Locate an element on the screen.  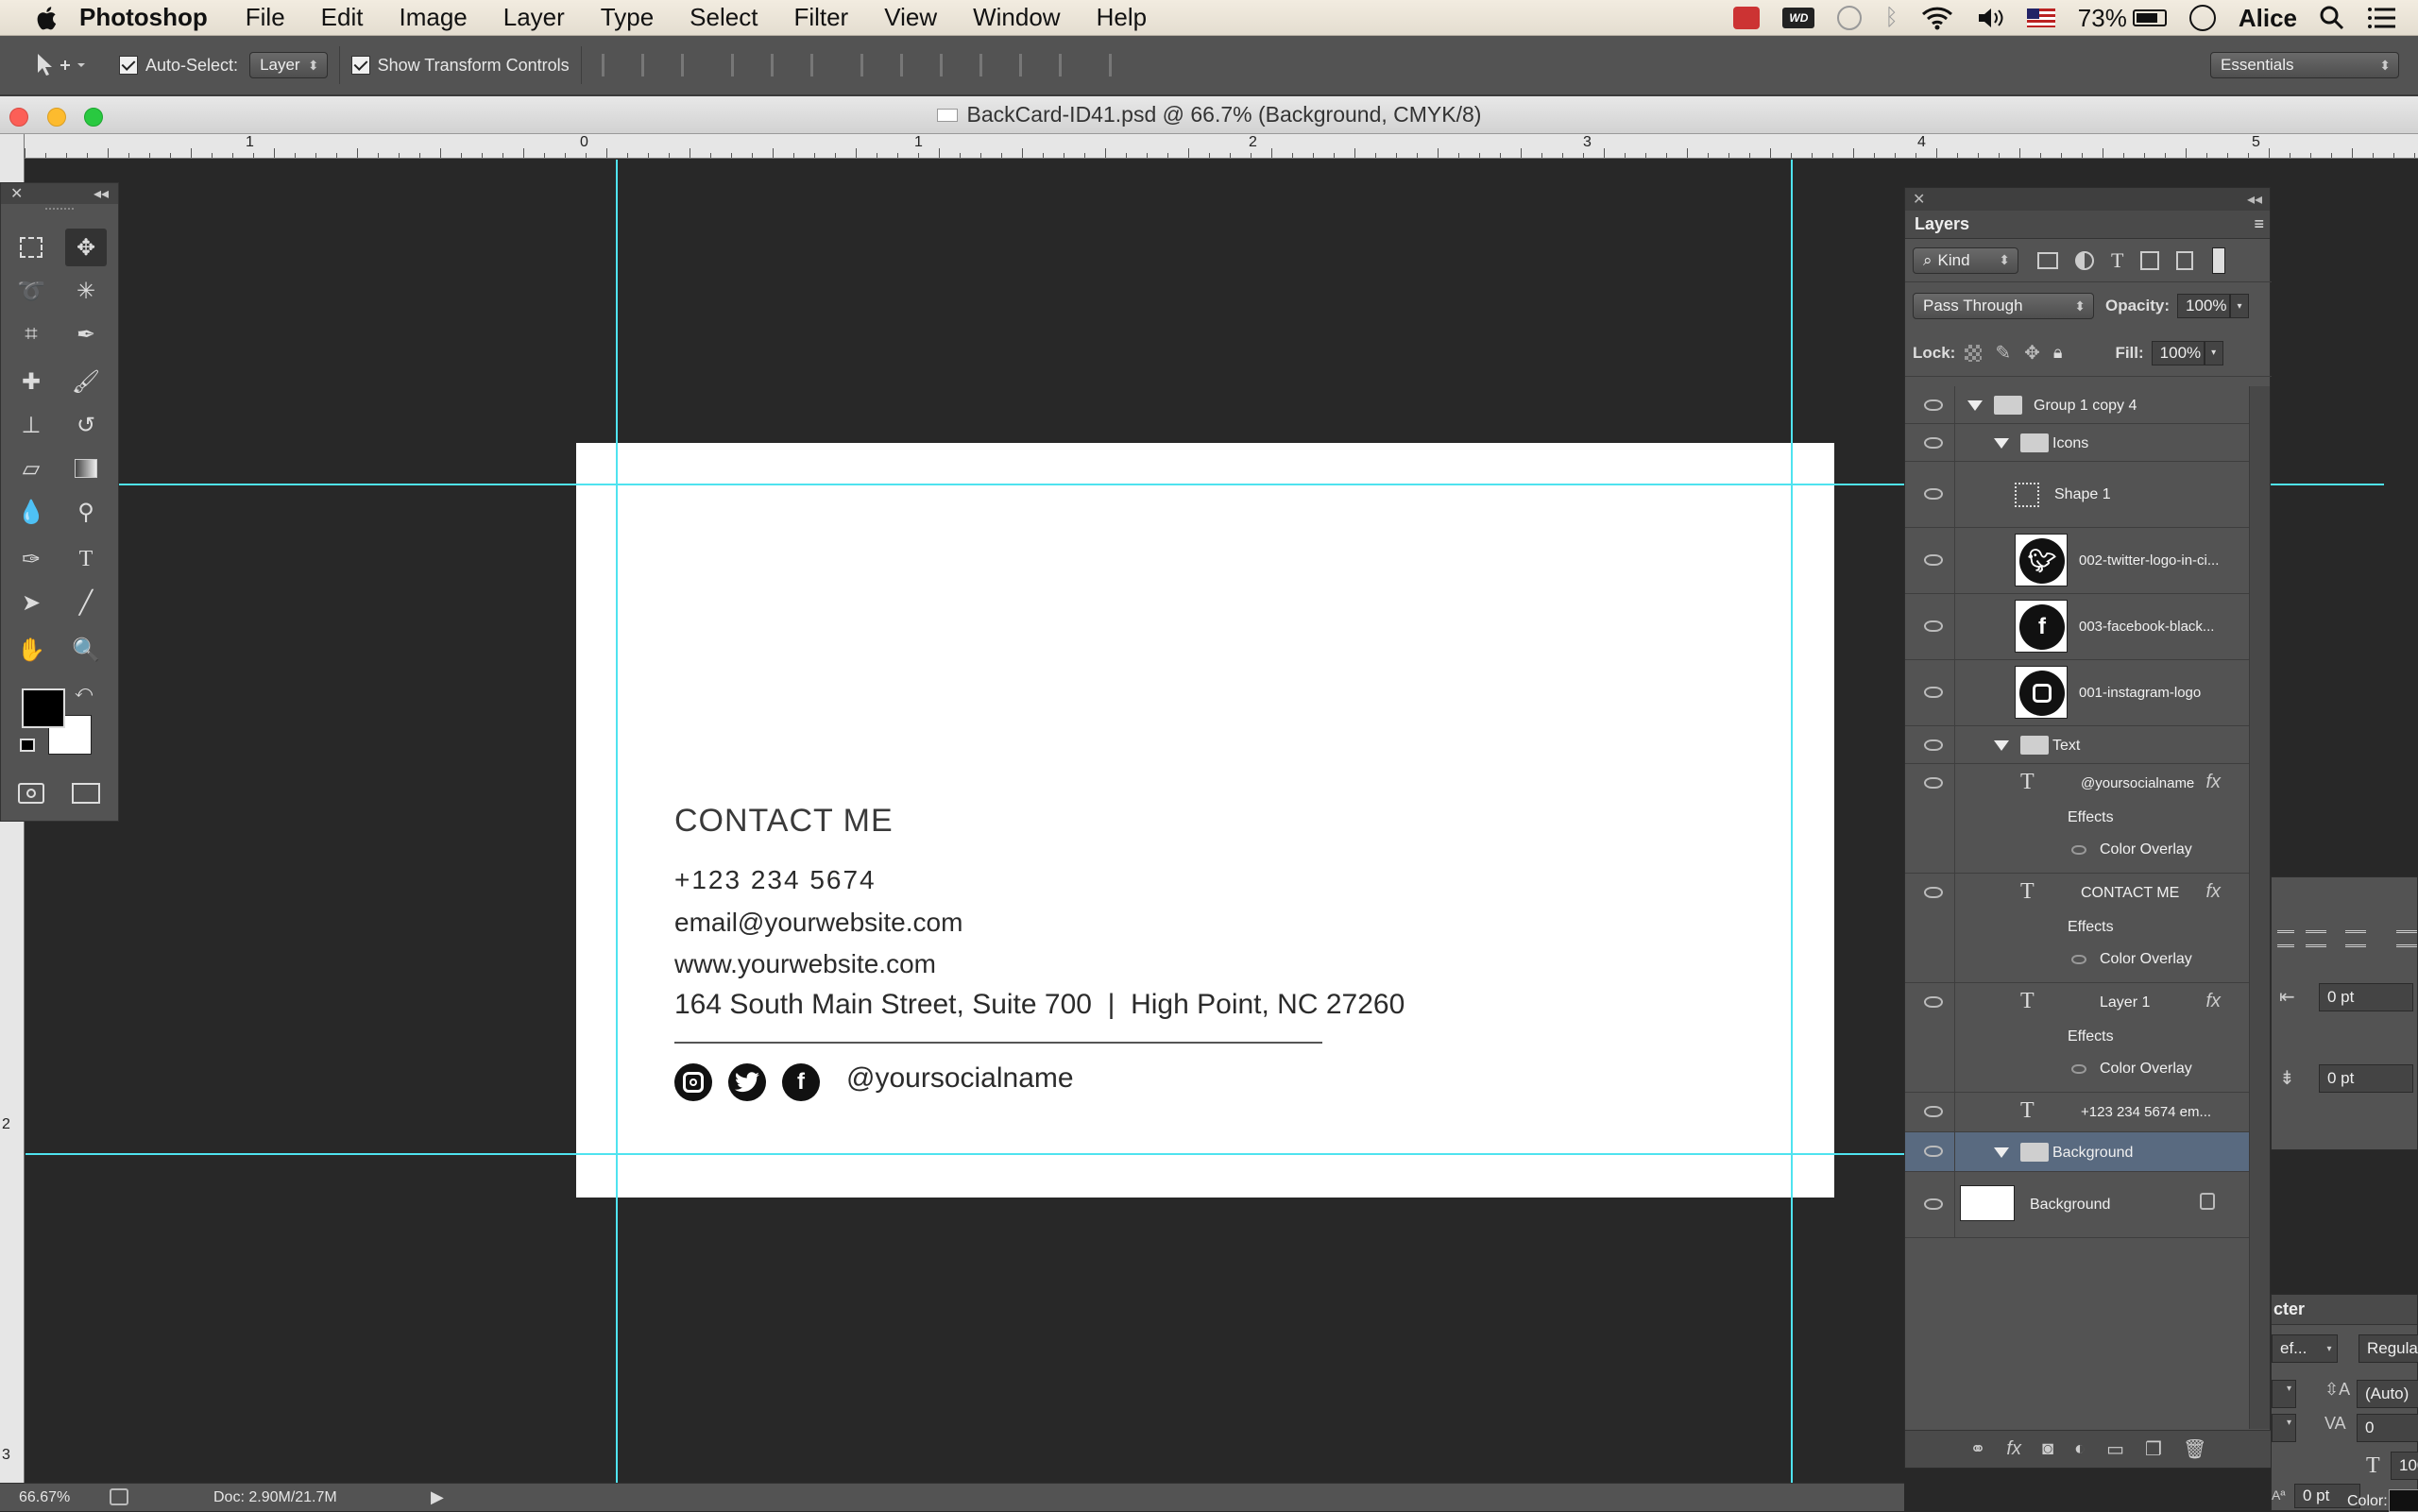
fx-icon: fx is located at coordinates (2213, 892).